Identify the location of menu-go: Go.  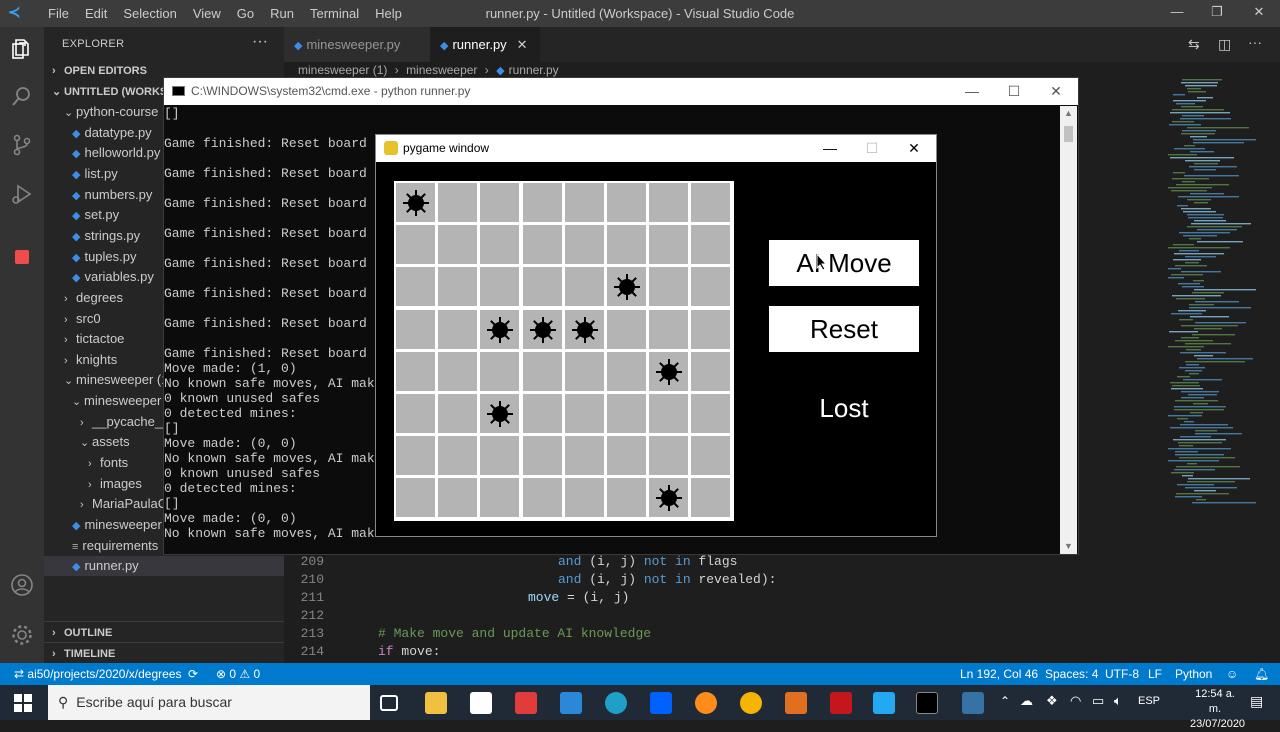
(245, 13).